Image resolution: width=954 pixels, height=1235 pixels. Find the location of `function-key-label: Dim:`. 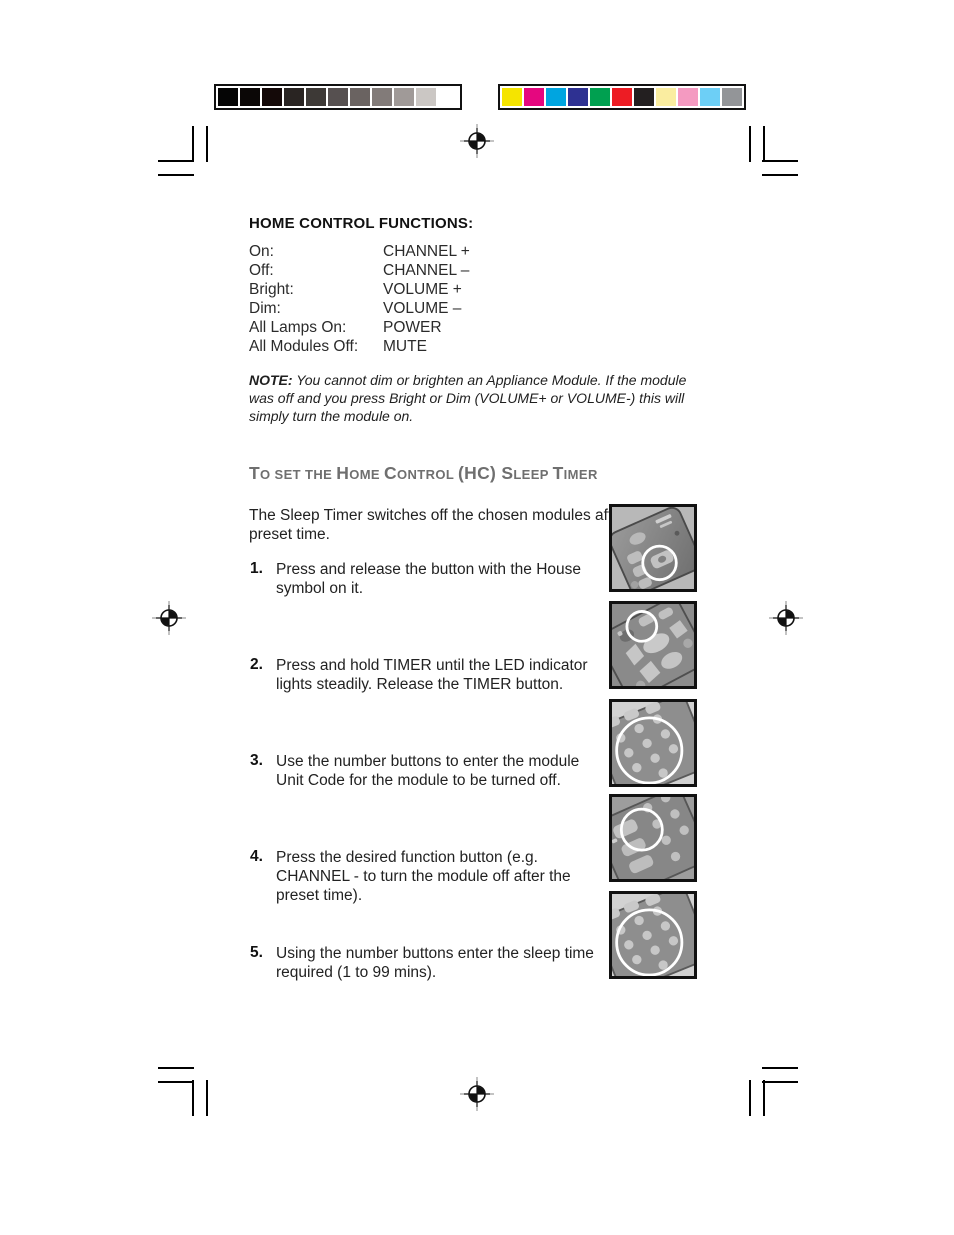

function-key-label: Dim: is located at coordinates (265, 308).